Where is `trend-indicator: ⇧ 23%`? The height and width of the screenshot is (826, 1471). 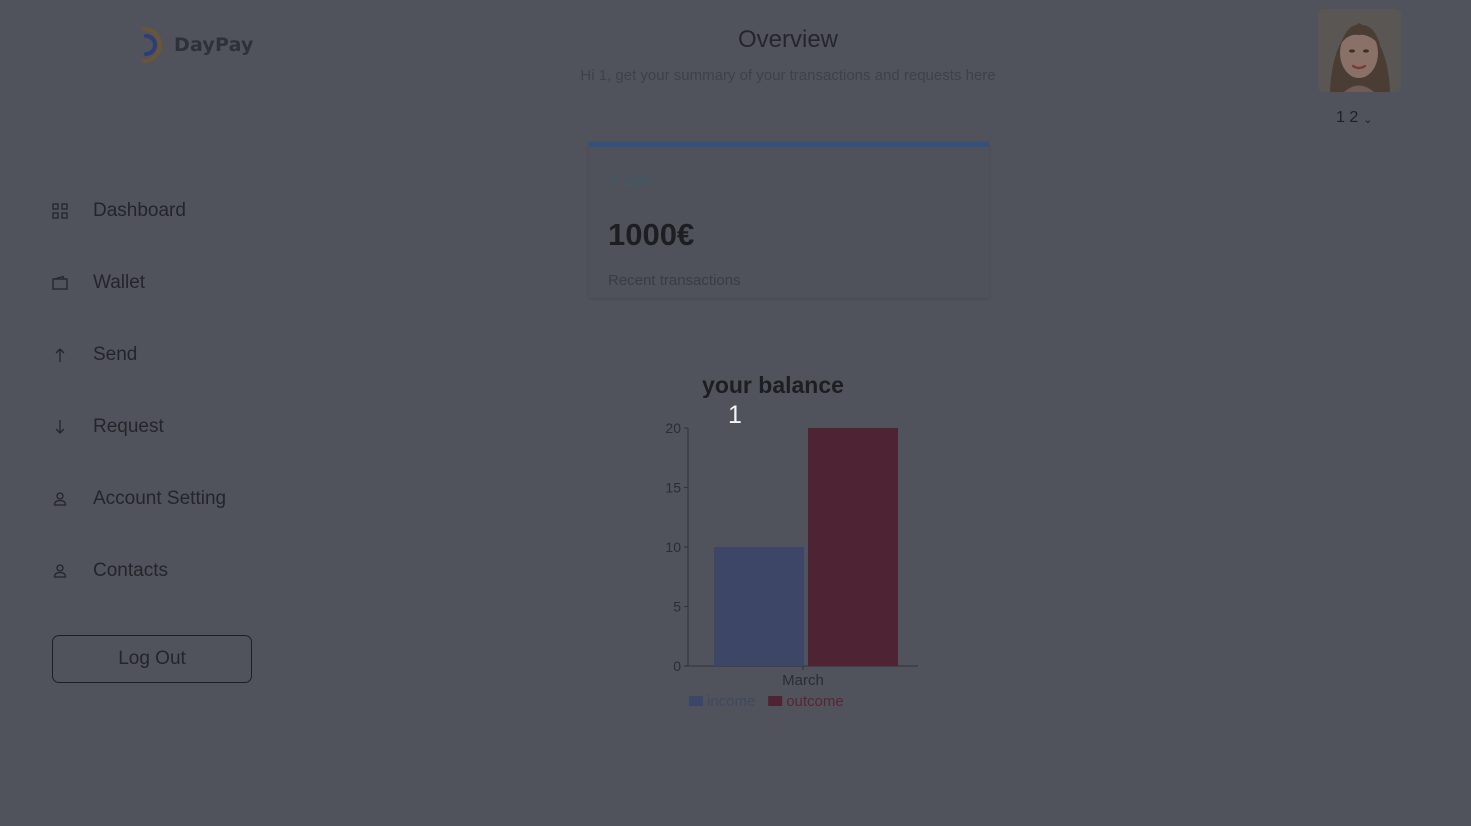 trend-indicator: ⇧ 23% is located at coordinates (629, 181).